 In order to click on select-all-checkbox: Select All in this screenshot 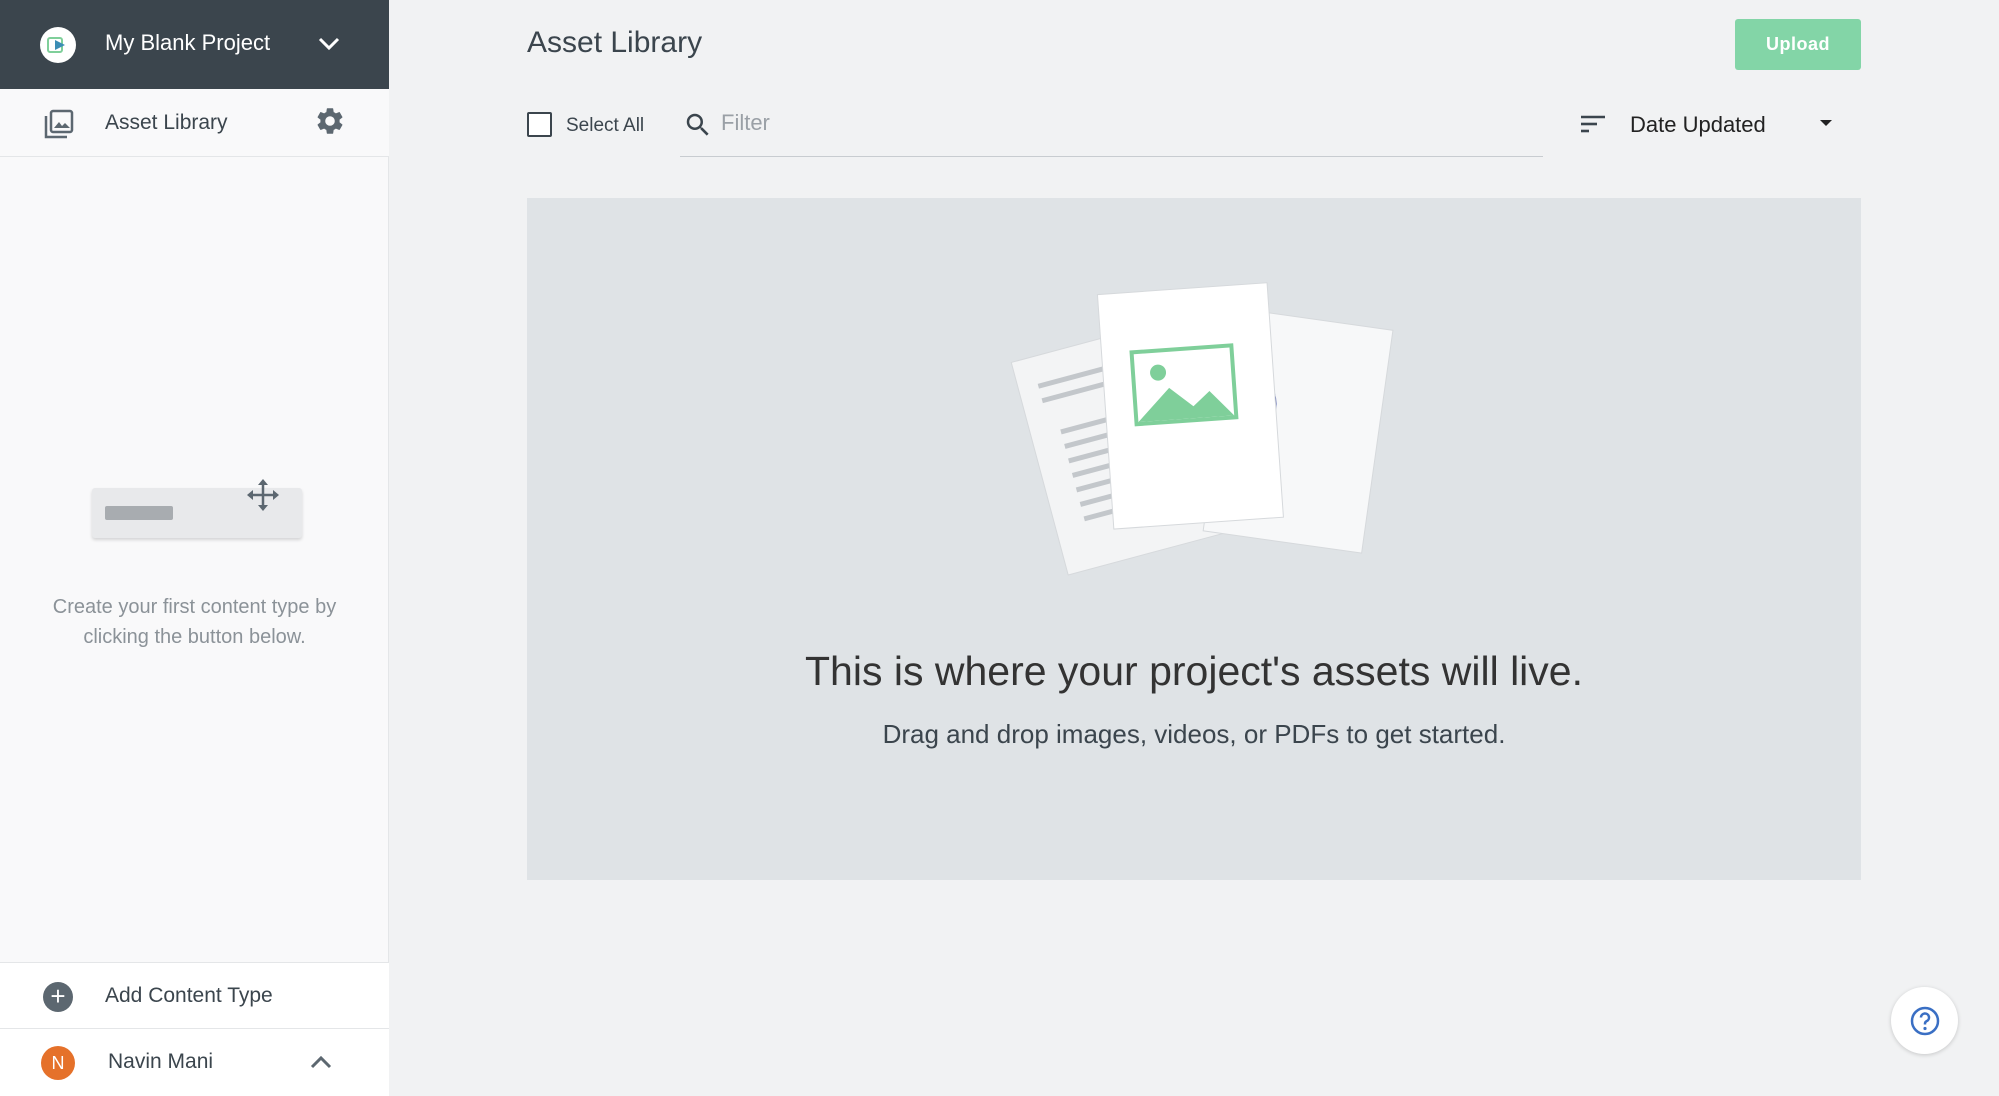, I will do `click(585, 124)`.